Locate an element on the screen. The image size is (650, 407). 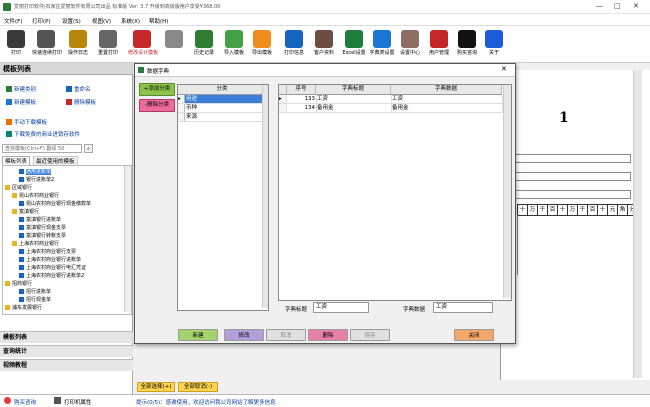
dialog-close-icon: ✕ is located at coordinates (504, 69).